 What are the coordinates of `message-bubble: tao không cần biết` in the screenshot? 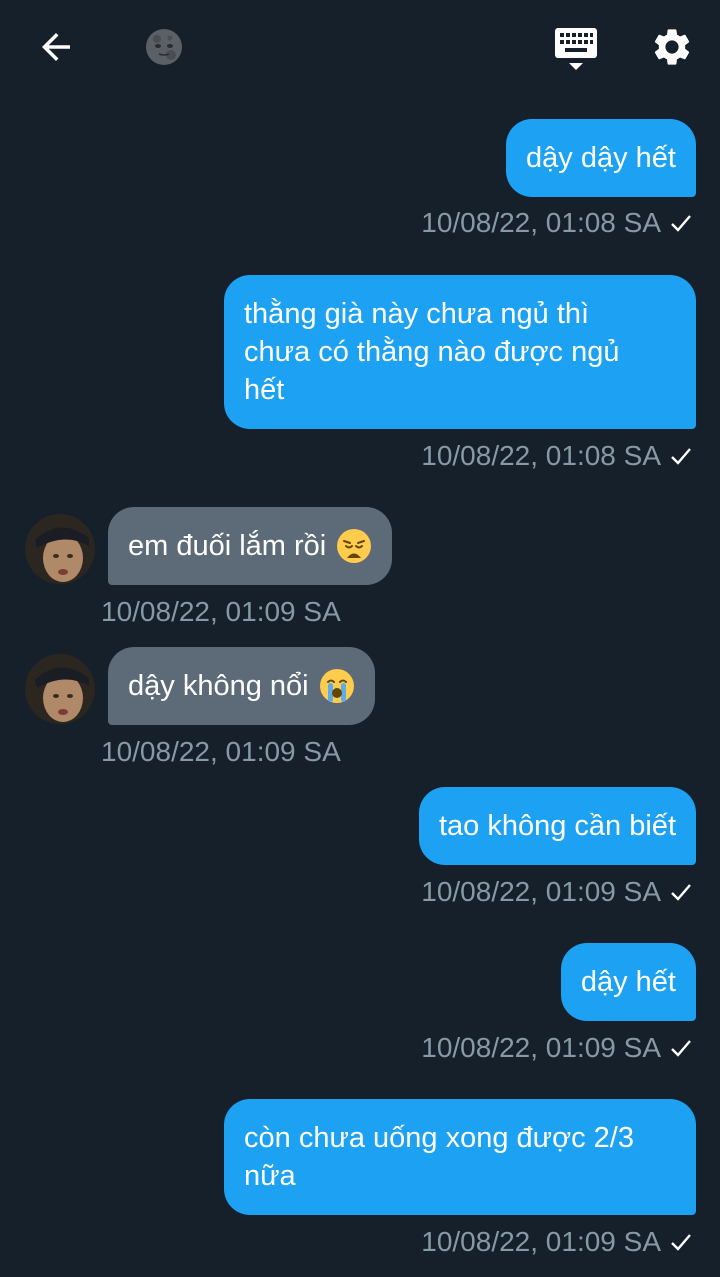 It's located at (557, 826).